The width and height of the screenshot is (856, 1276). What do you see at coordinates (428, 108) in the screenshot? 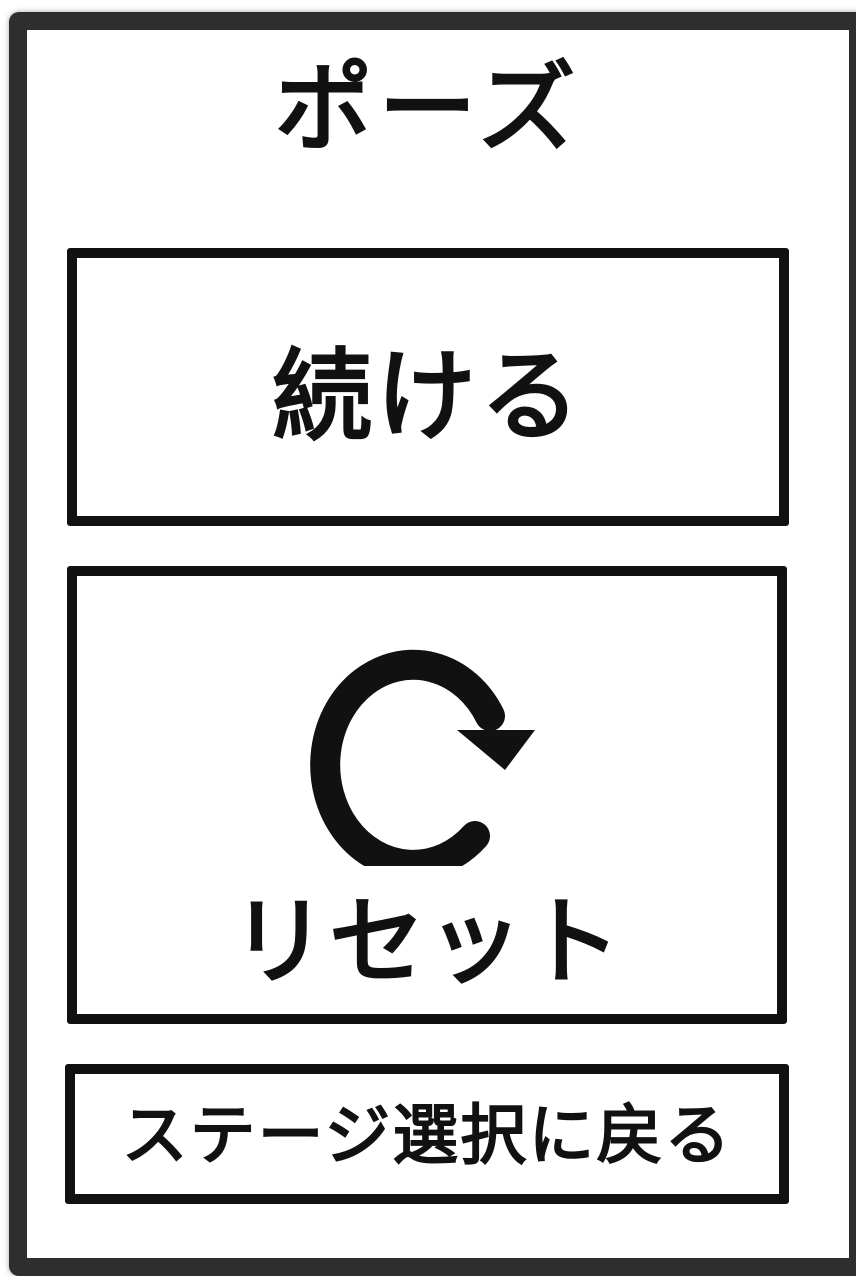
I see `pause-title: ポーズ` at bounding box center [428, 108].